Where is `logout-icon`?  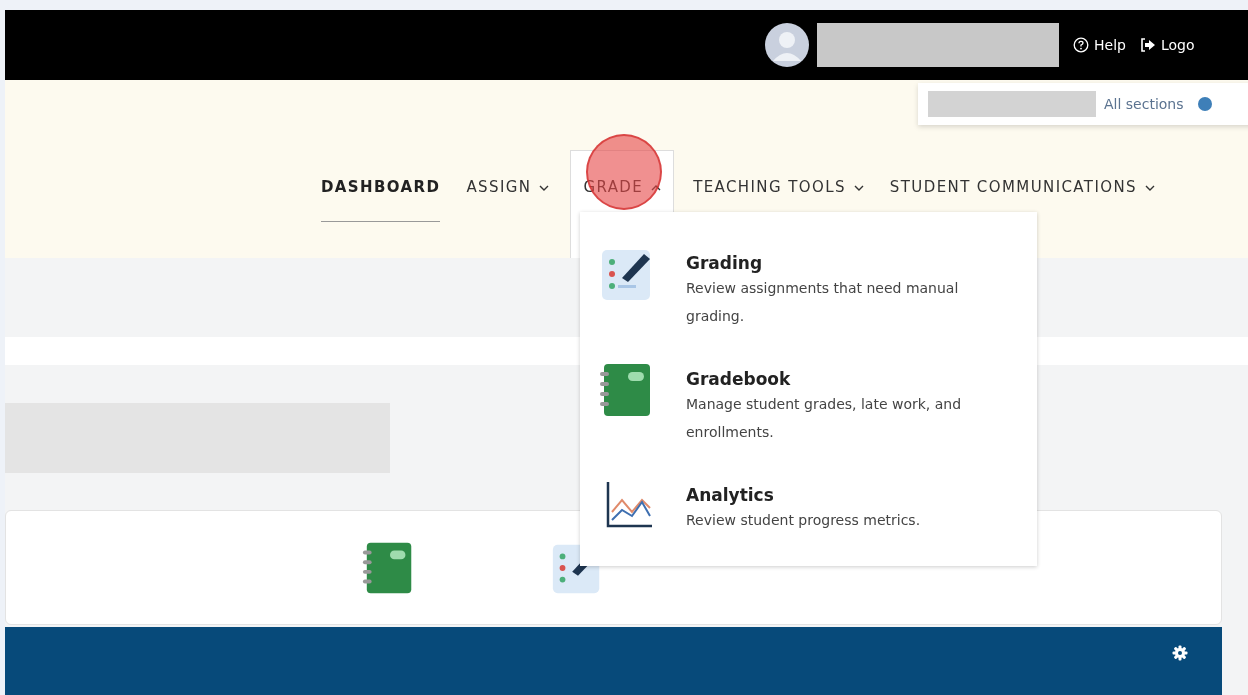
logout-icon is located at coordinates (1147, 45).